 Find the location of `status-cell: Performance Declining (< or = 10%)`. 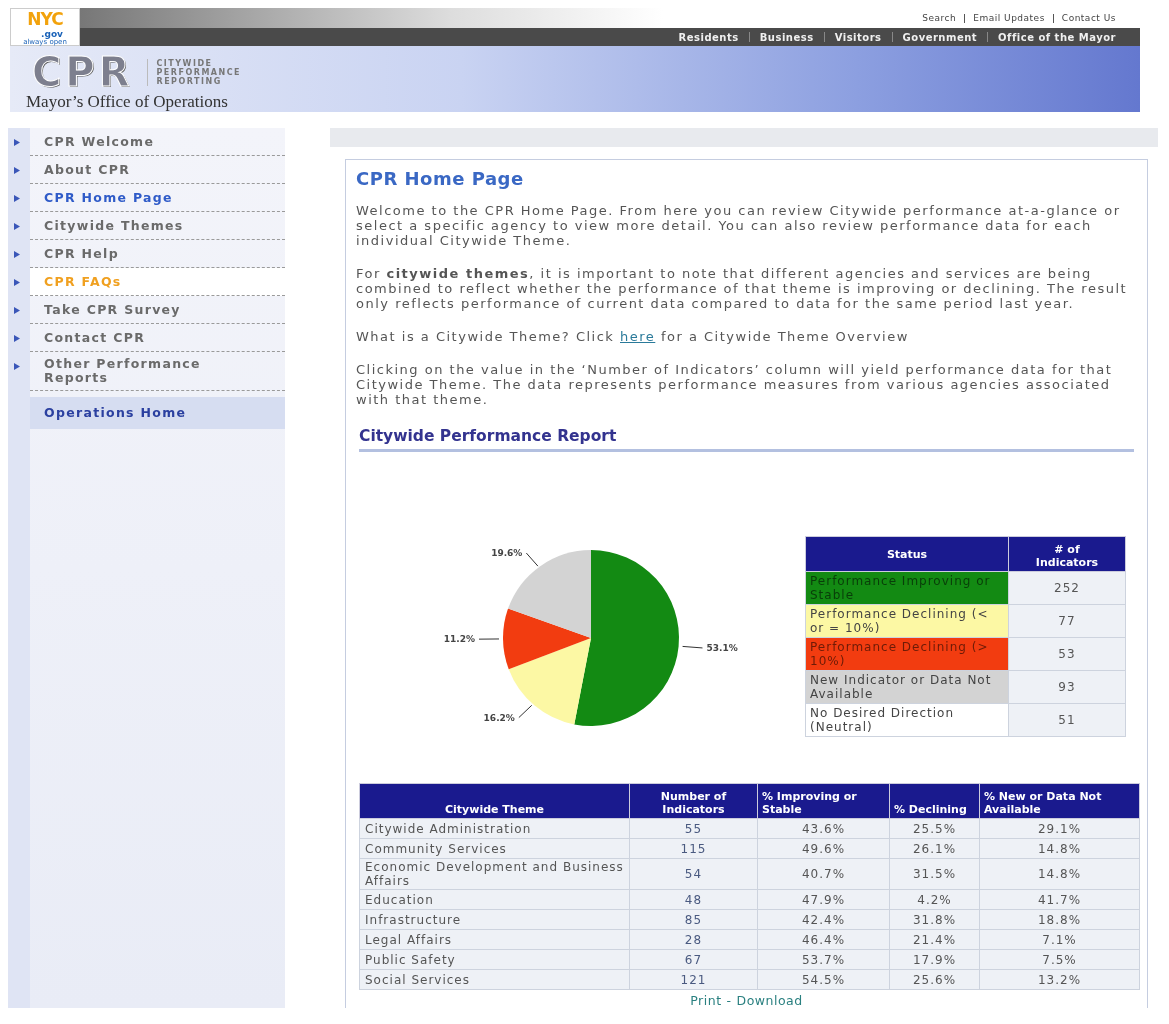

status-cell: Performance Declining (< or = 10%) is located at coordinates (907, 621).